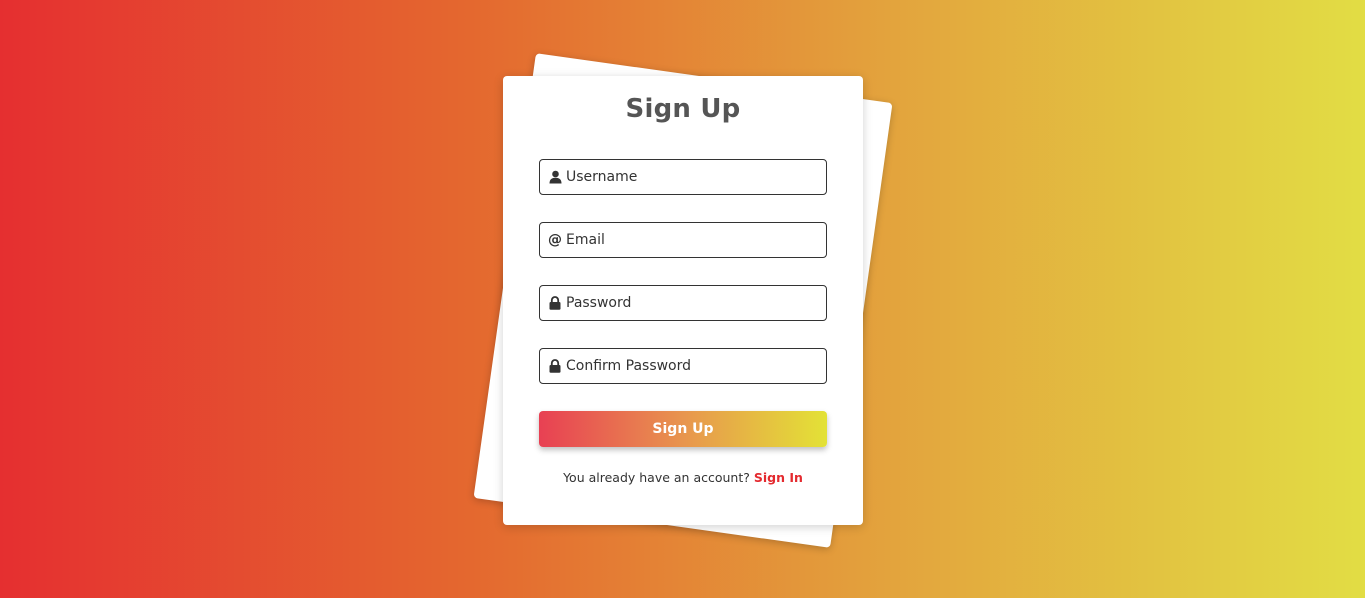  What do you see at coordinates (691, 177) in the screenshot?
I see `username-input` at bounding box center [691, 177].